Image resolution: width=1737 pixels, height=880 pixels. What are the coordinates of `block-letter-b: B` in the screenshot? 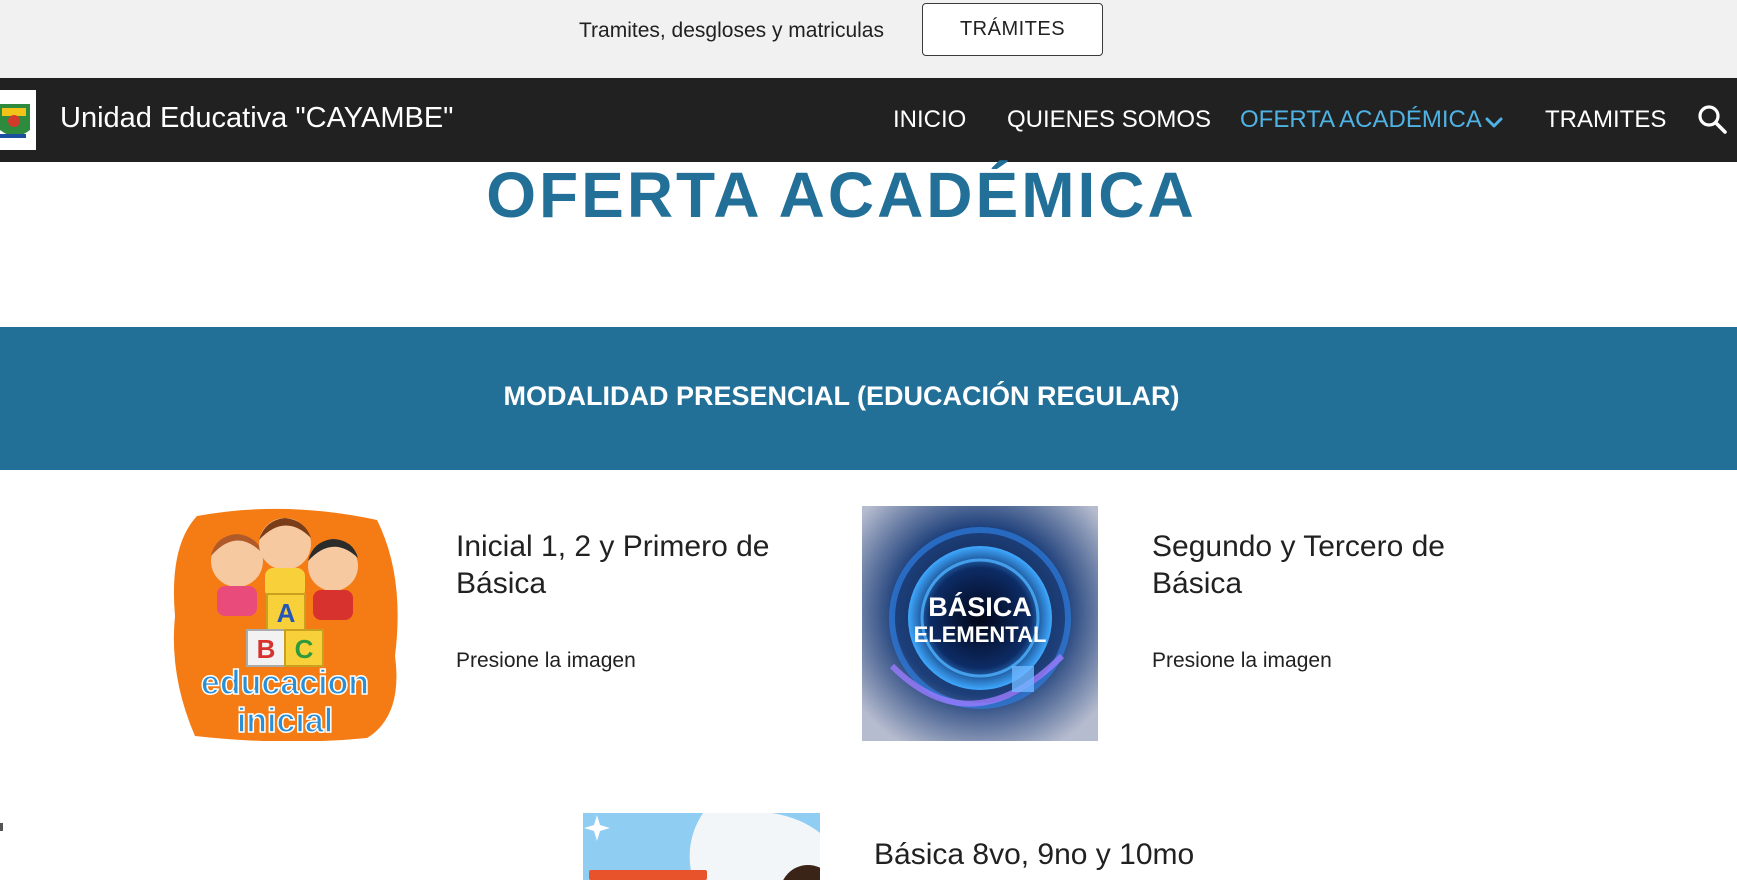 It's located at (266, 649).